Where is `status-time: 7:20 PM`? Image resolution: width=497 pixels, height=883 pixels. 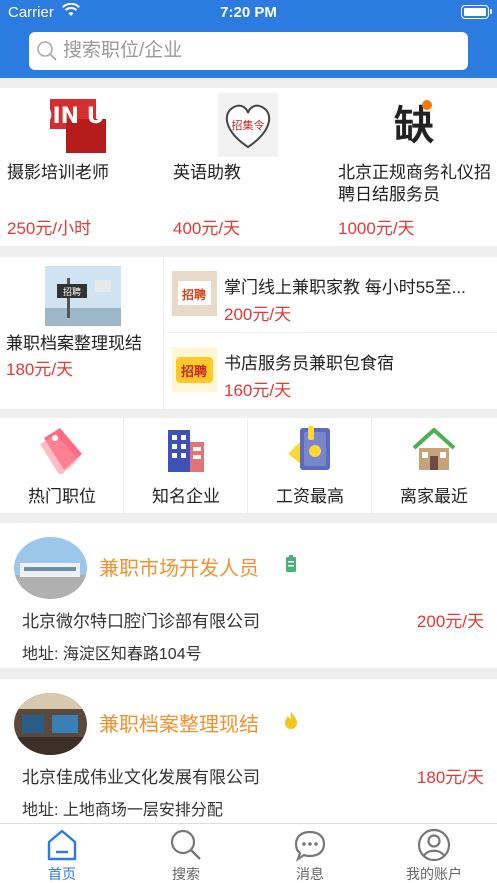 status-time: 7:20 PM is located at coordinates (248, 12).